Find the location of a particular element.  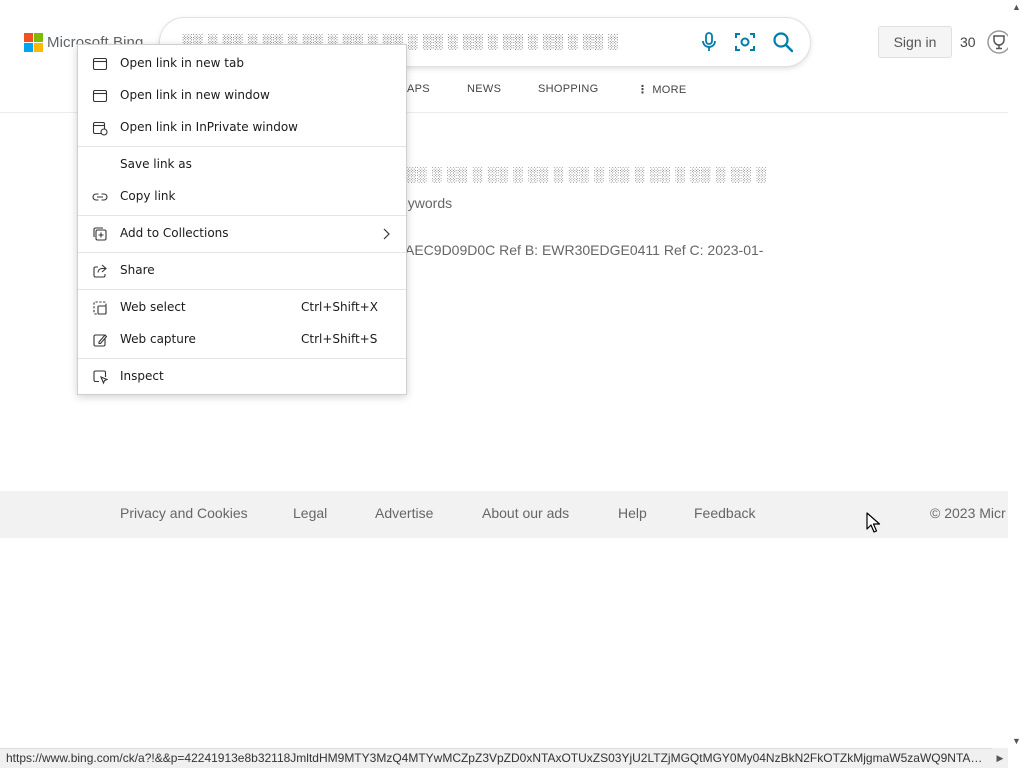

tab-more: ⋮ MORE is located at coordinates (662, 89).